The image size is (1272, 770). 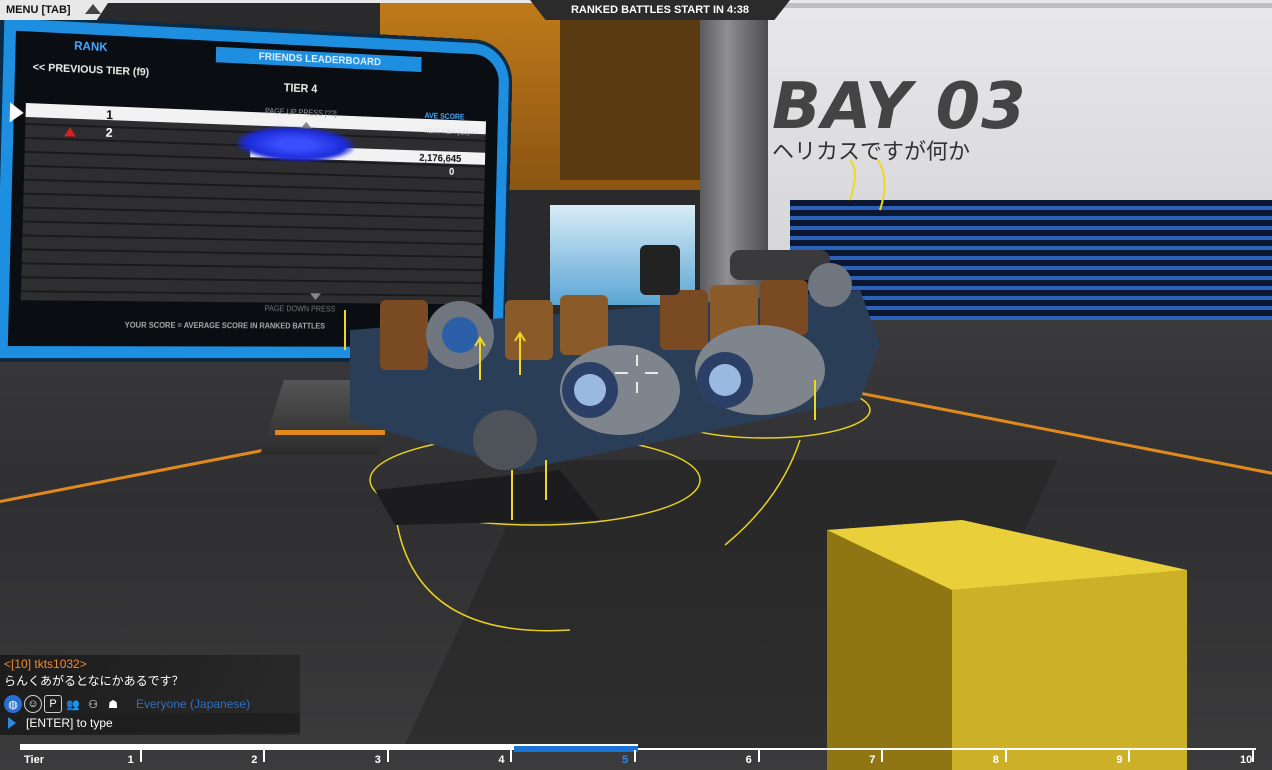 What do you see at coordinates (501, 760) in the screenshot?
I see `tier-number: 4` at bounding box center [501, 760].